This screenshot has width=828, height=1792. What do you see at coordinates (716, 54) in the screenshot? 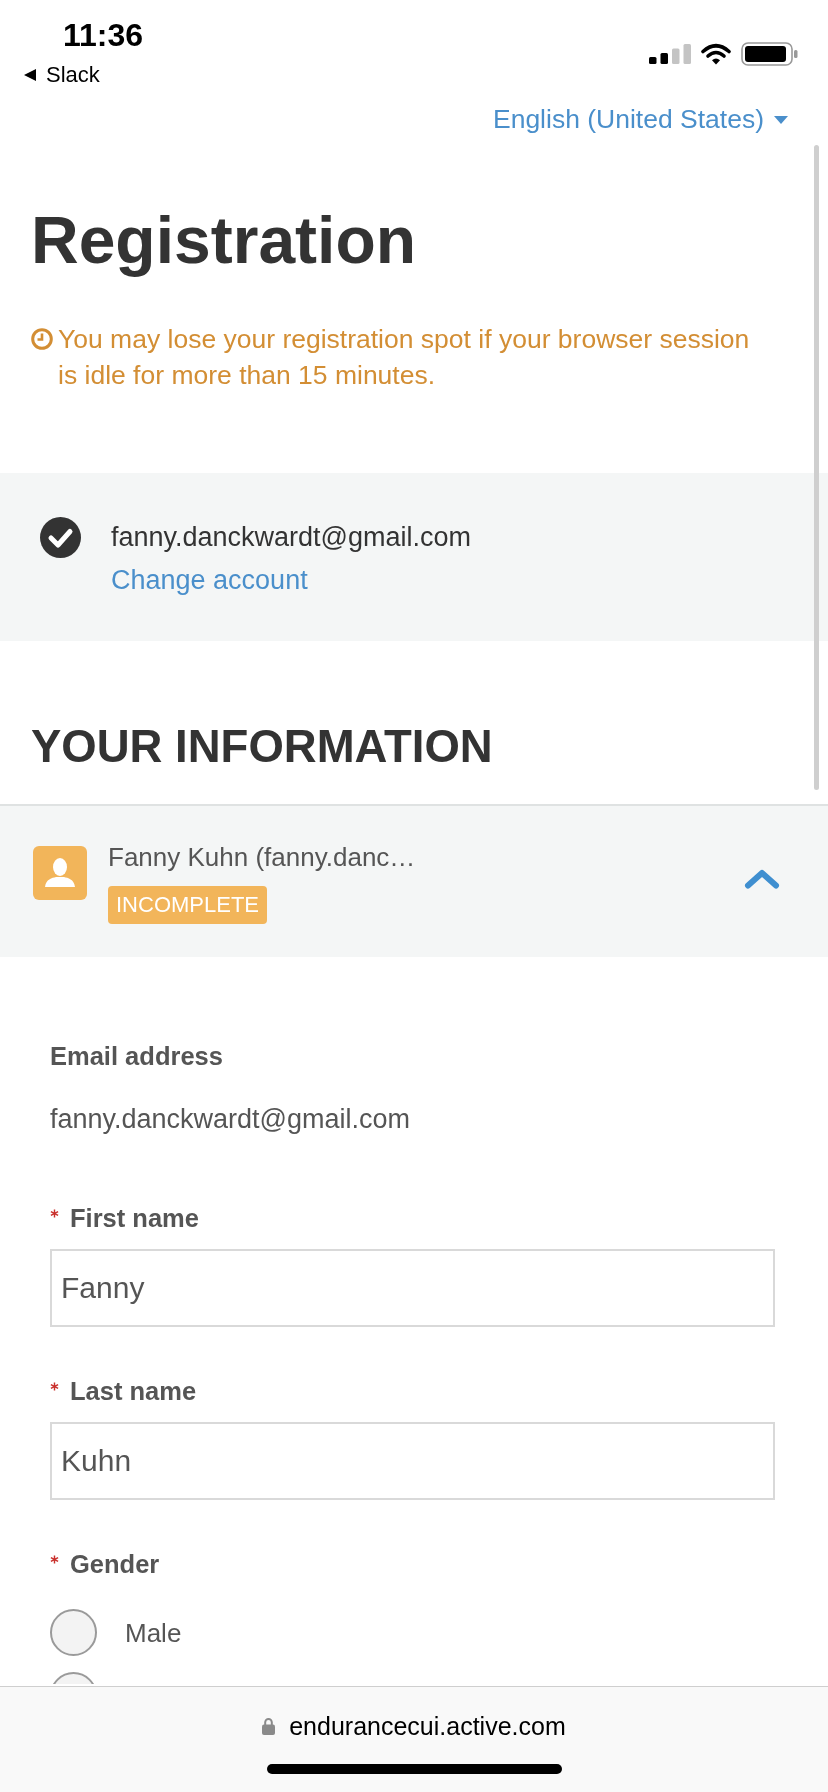
I see `wifi-icon` at bounding box center [716, 54].